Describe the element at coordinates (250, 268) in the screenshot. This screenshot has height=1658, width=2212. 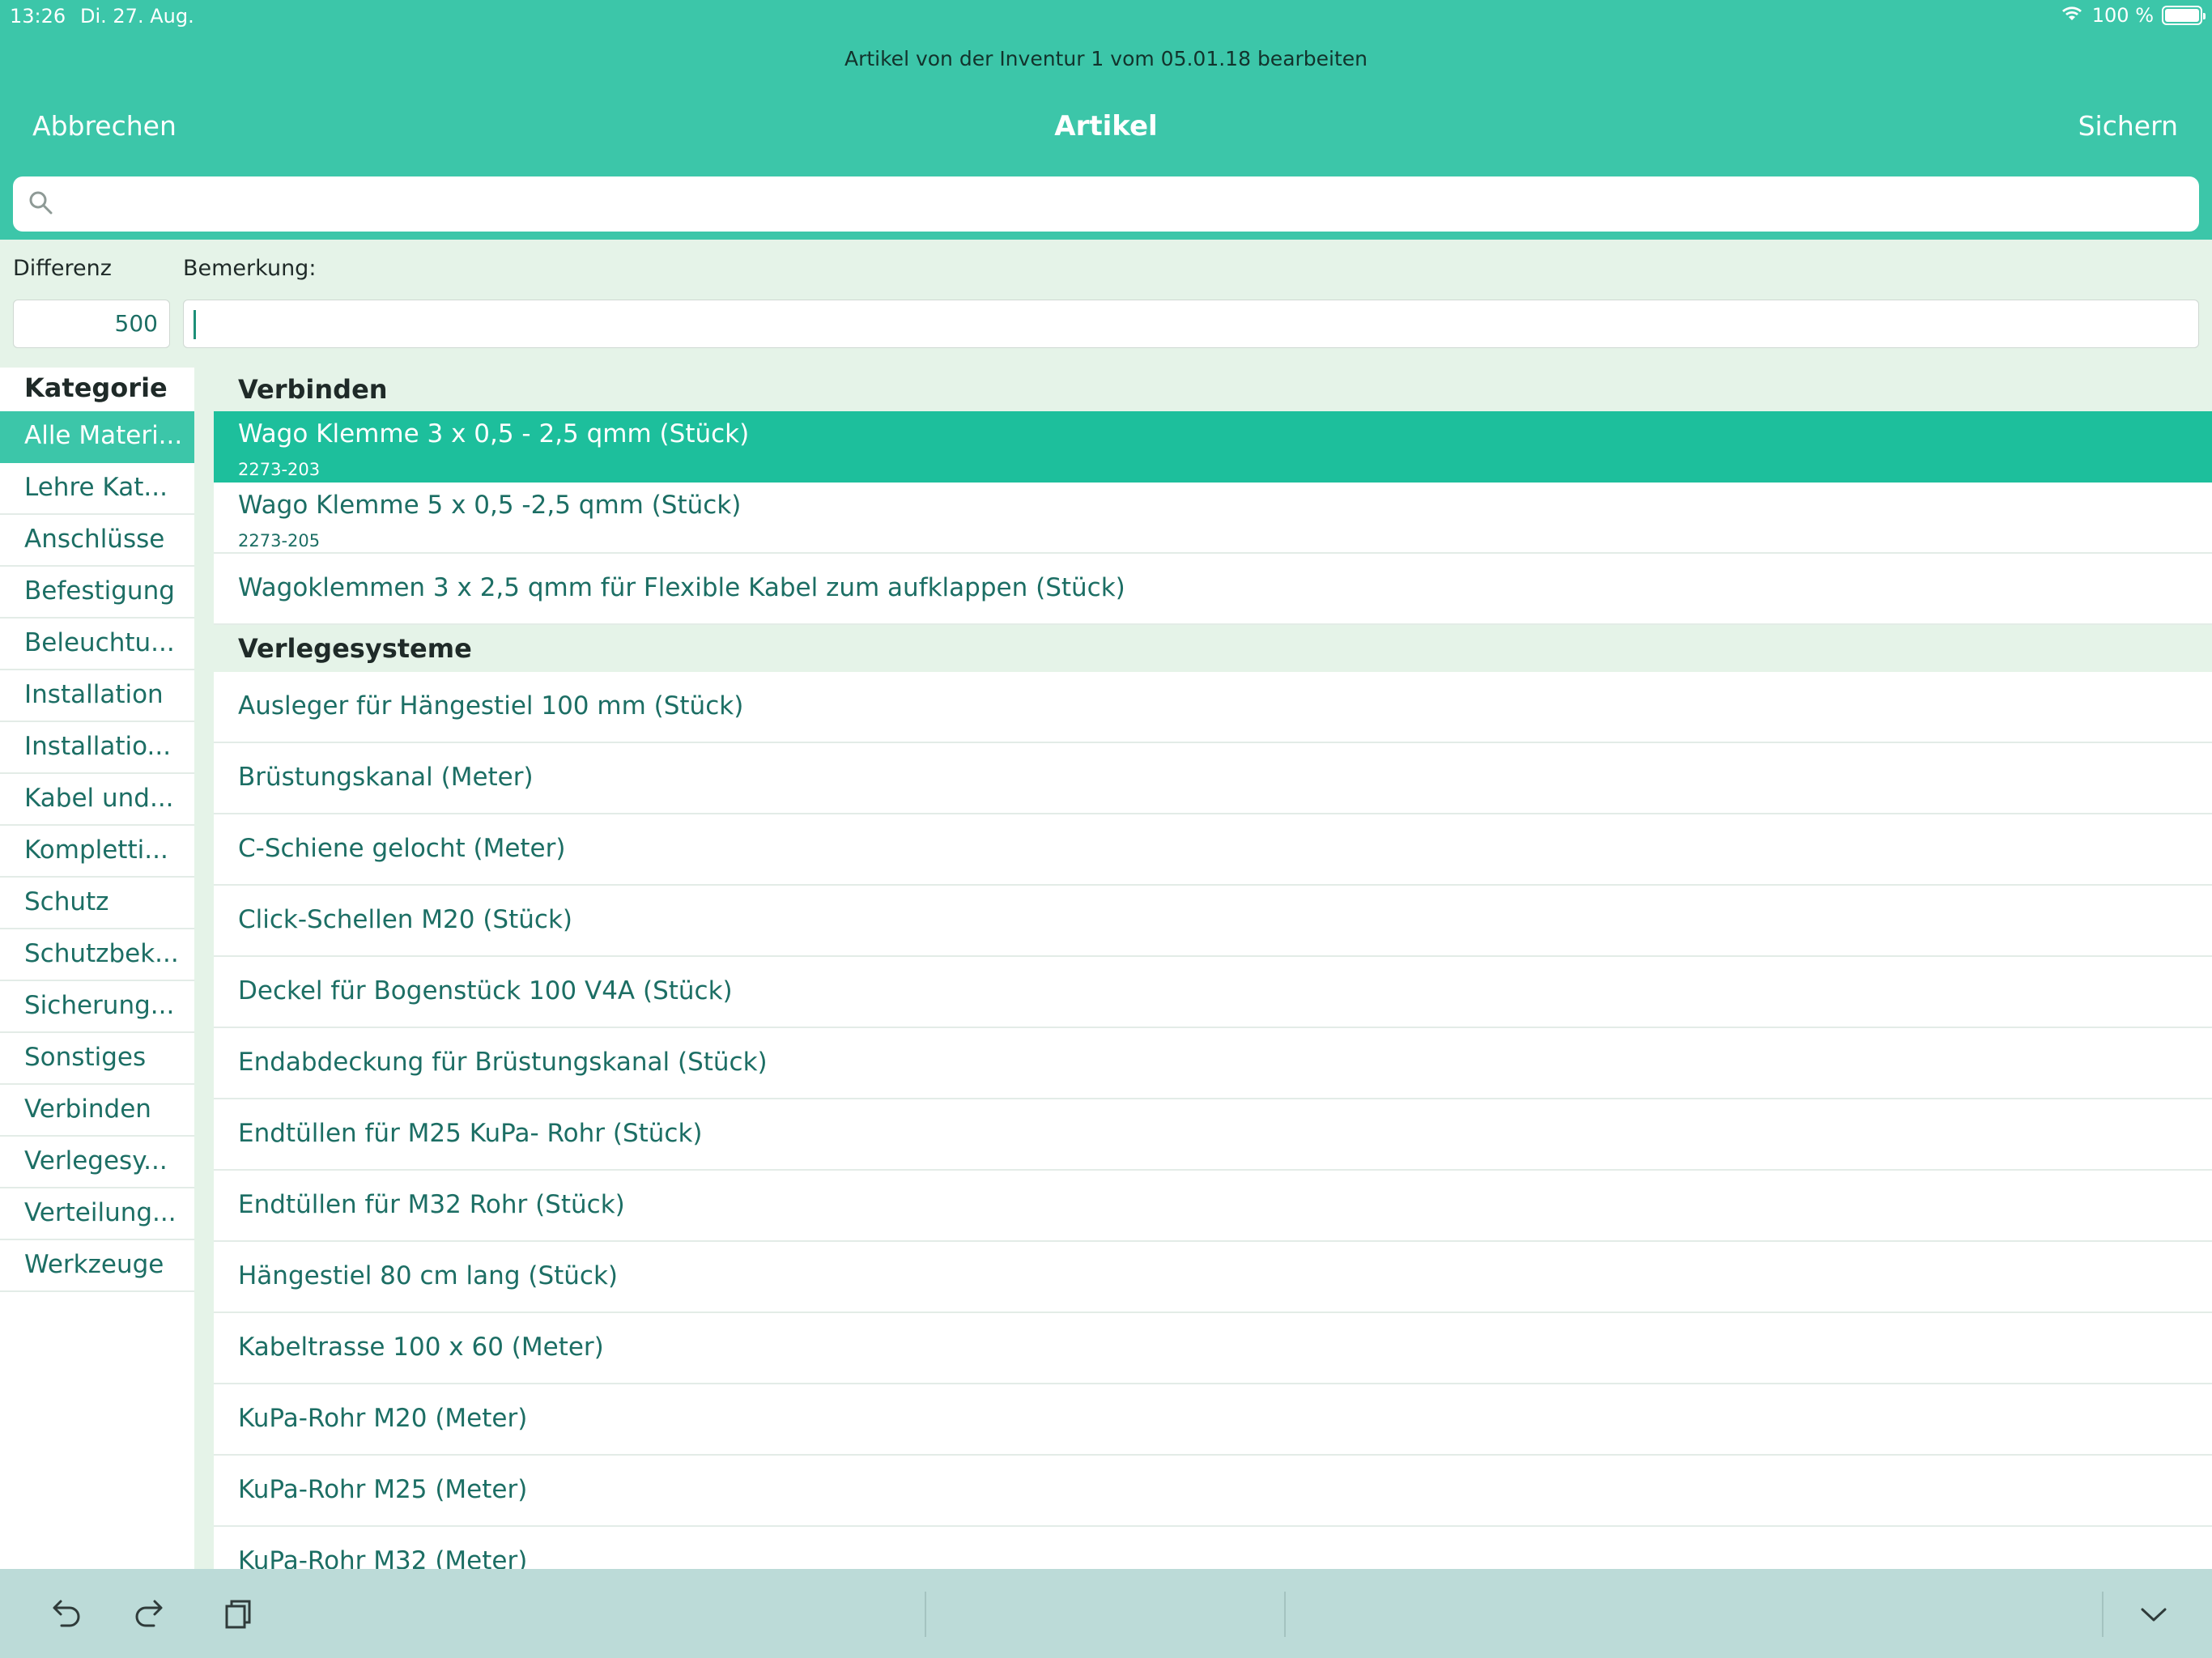
I see `remark-label: Bemerkung:` at that location.